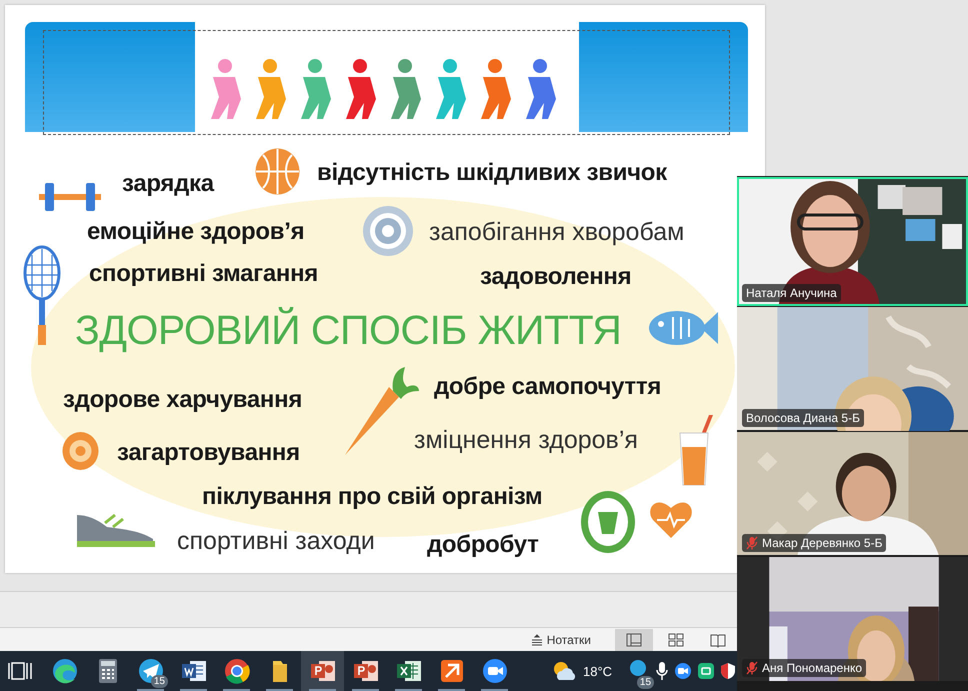 This screenshot has width=968, height=691. I want to click on participant-name: Макар Деревянко 5-Б, so click(822, 543).